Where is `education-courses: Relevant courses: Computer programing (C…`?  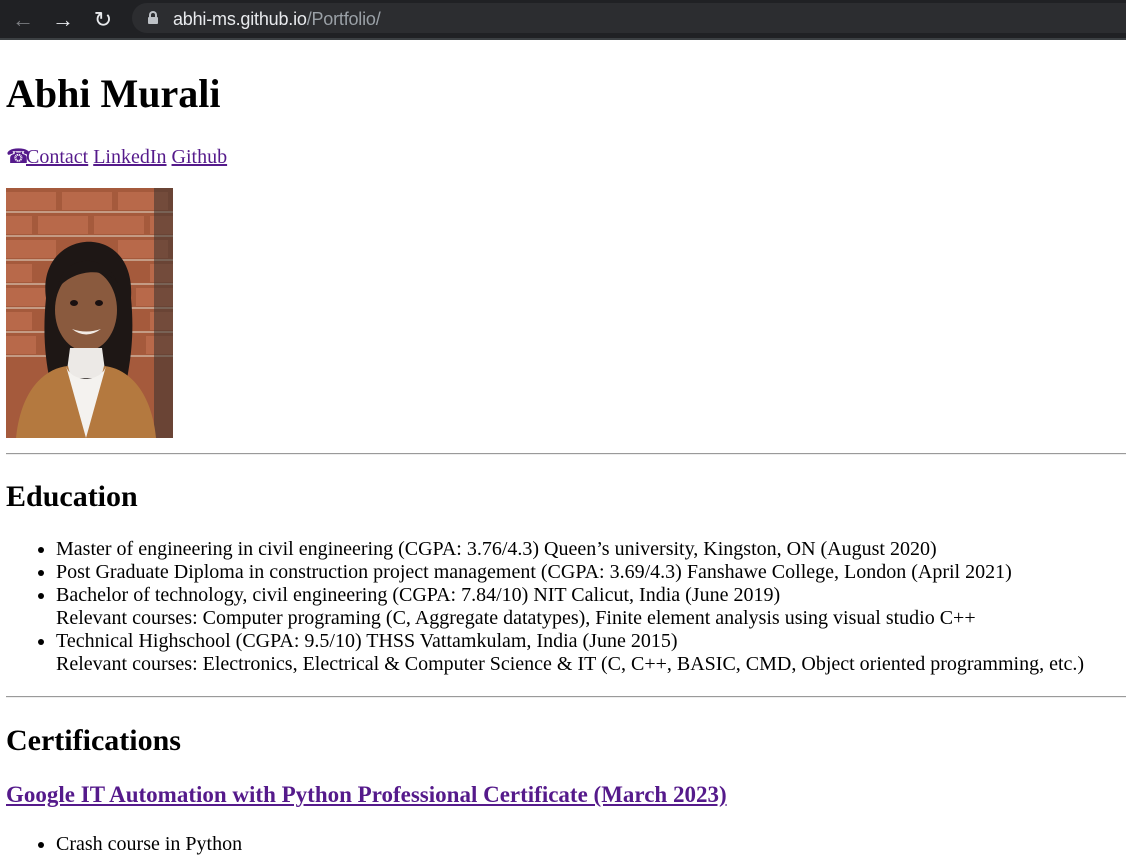
education-courses: Relevant courses: Computer programing (C… is located at coordinates (516, 618).